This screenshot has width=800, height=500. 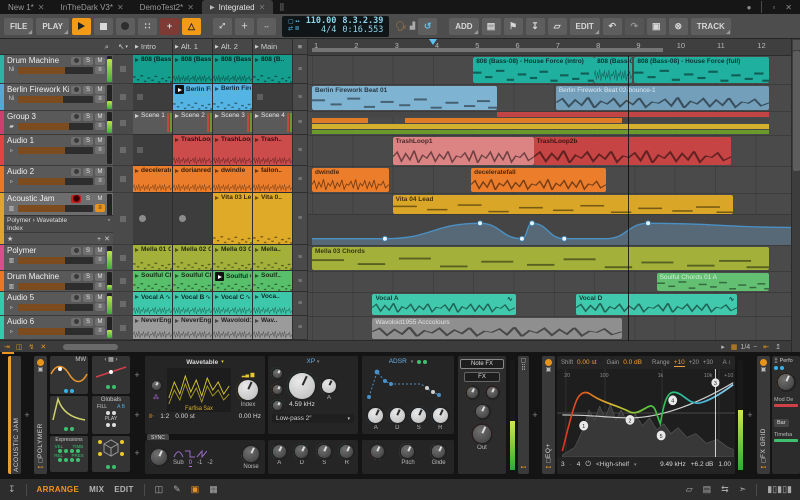 I want to click on track-menu-button: TRACK, so click(x=710, y=26).